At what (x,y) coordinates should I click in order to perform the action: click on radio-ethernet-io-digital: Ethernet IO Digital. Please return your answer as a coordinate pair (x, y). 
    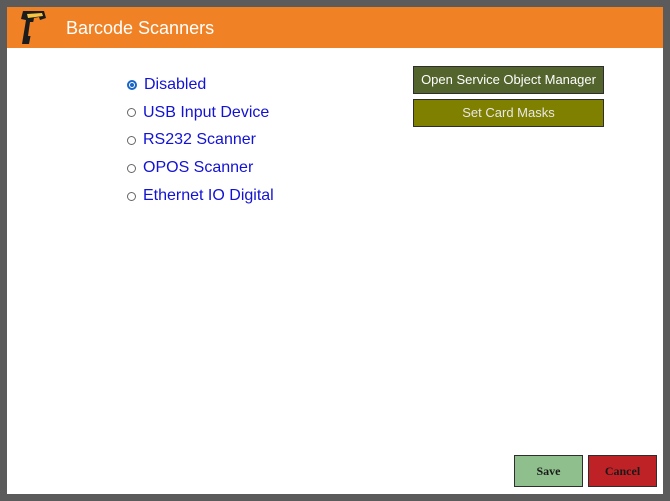
    Looking at the image, I should click on (200, 196).